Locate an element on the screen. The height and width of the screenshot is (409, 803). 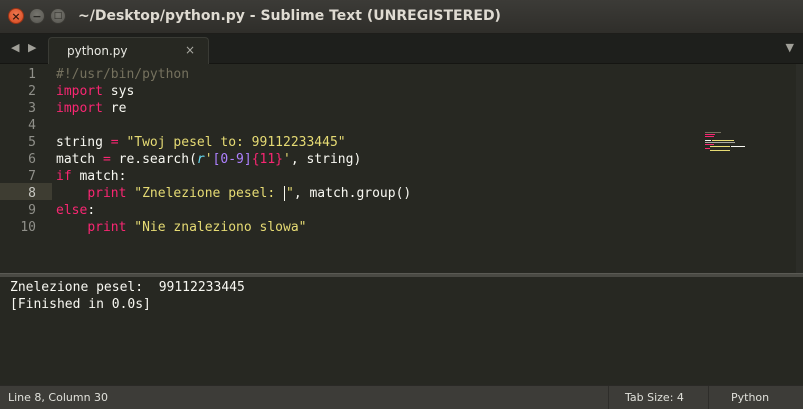
code-line: #!/usr/bin/python is located at coordinates (122, 74).